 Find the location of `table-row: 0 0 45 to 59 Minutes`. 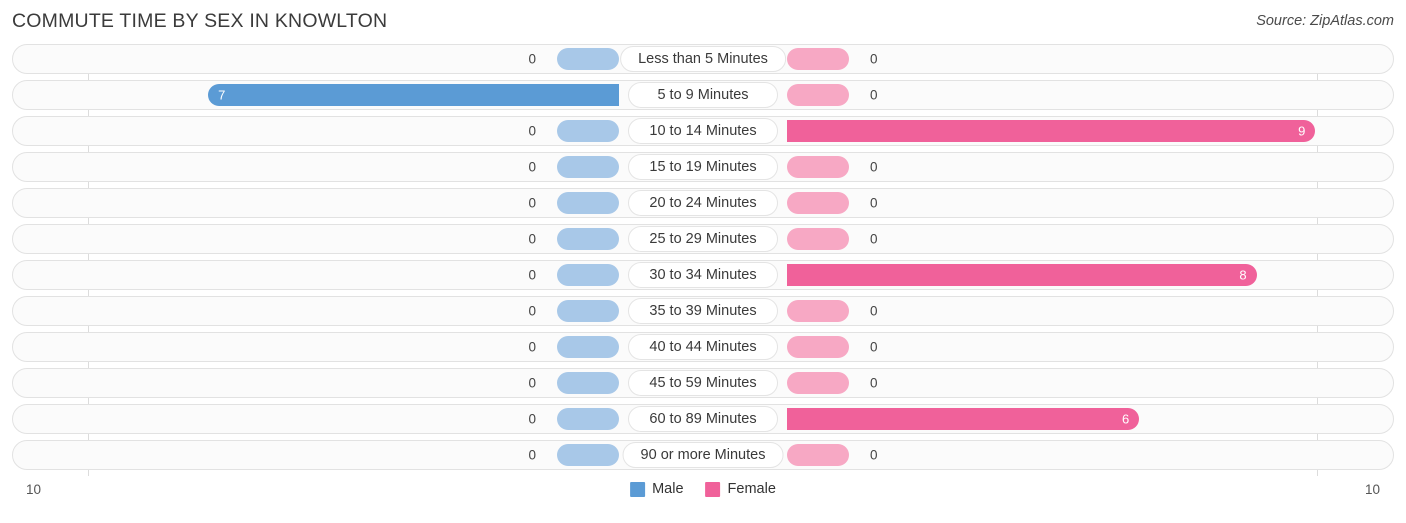

table-row: 0 0 45 to 59 Minutes is located at coordinates (703, 383).